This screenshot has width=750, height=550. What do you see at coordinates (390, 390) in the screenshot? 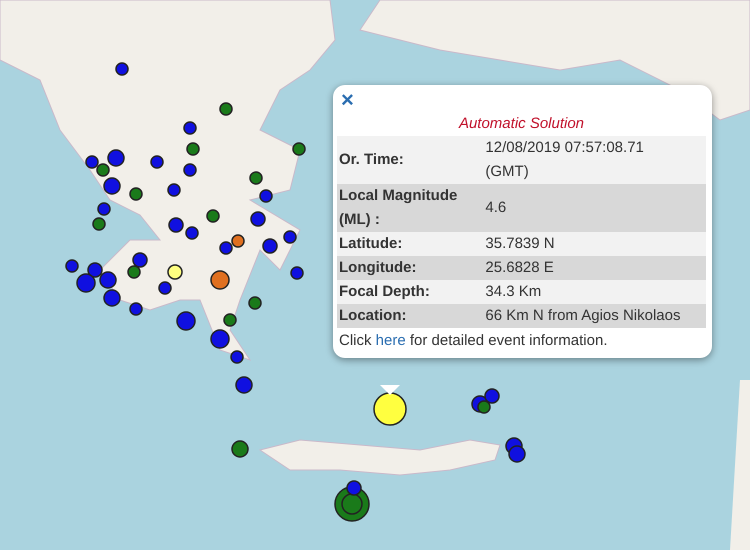
I see `popup-pointer` at bounding box center [390, 390].